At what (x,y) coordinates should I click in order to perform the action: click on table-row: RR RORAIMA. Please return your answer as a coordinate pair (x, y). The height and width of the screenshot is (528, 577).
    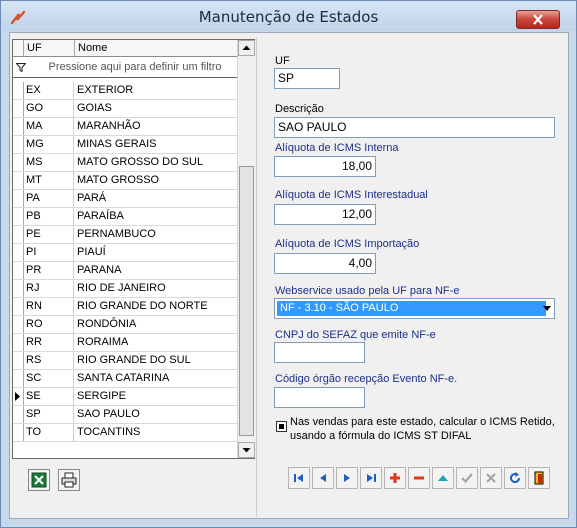
    Looking at the image, I should click on (125, 343).